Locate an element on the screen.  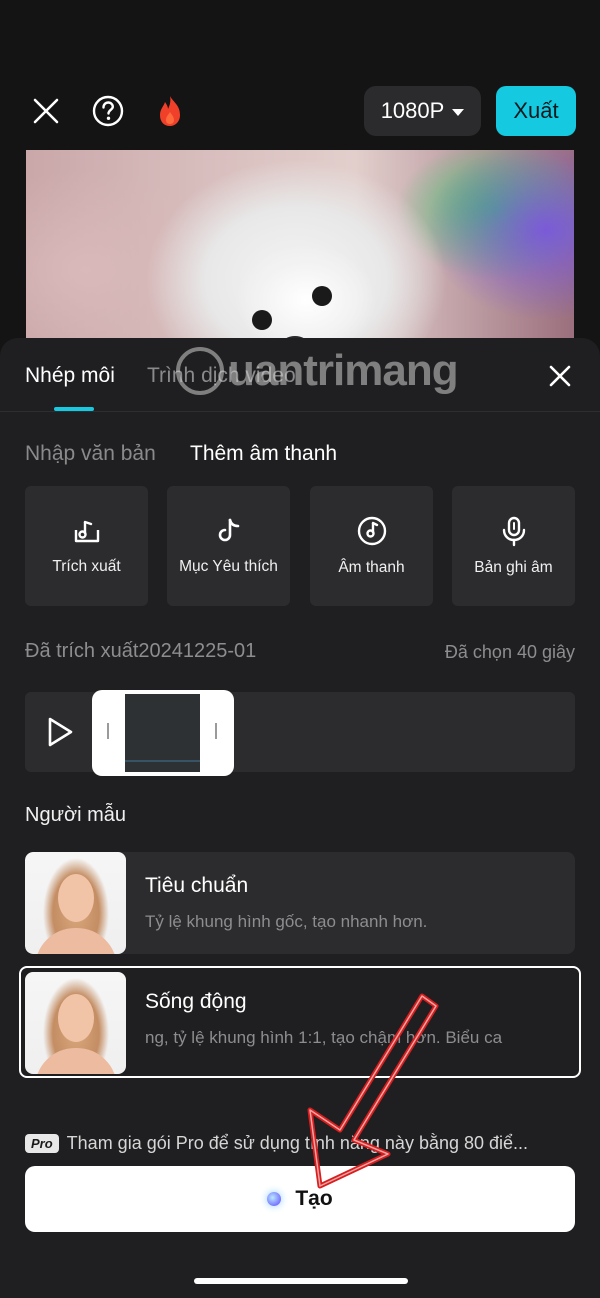
card-recording: Bản ghi âm is located at coordinates (513, 546).